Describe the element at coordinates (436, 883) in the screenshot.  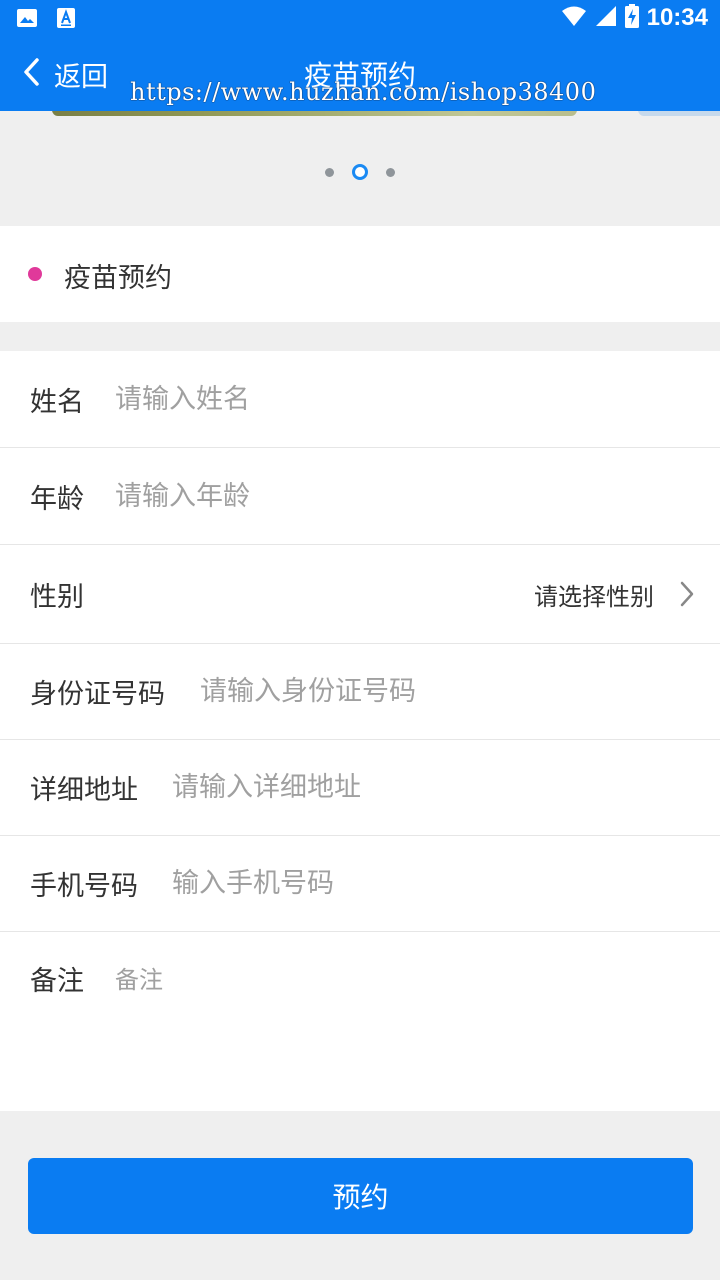
I see `phone-input` at that location.